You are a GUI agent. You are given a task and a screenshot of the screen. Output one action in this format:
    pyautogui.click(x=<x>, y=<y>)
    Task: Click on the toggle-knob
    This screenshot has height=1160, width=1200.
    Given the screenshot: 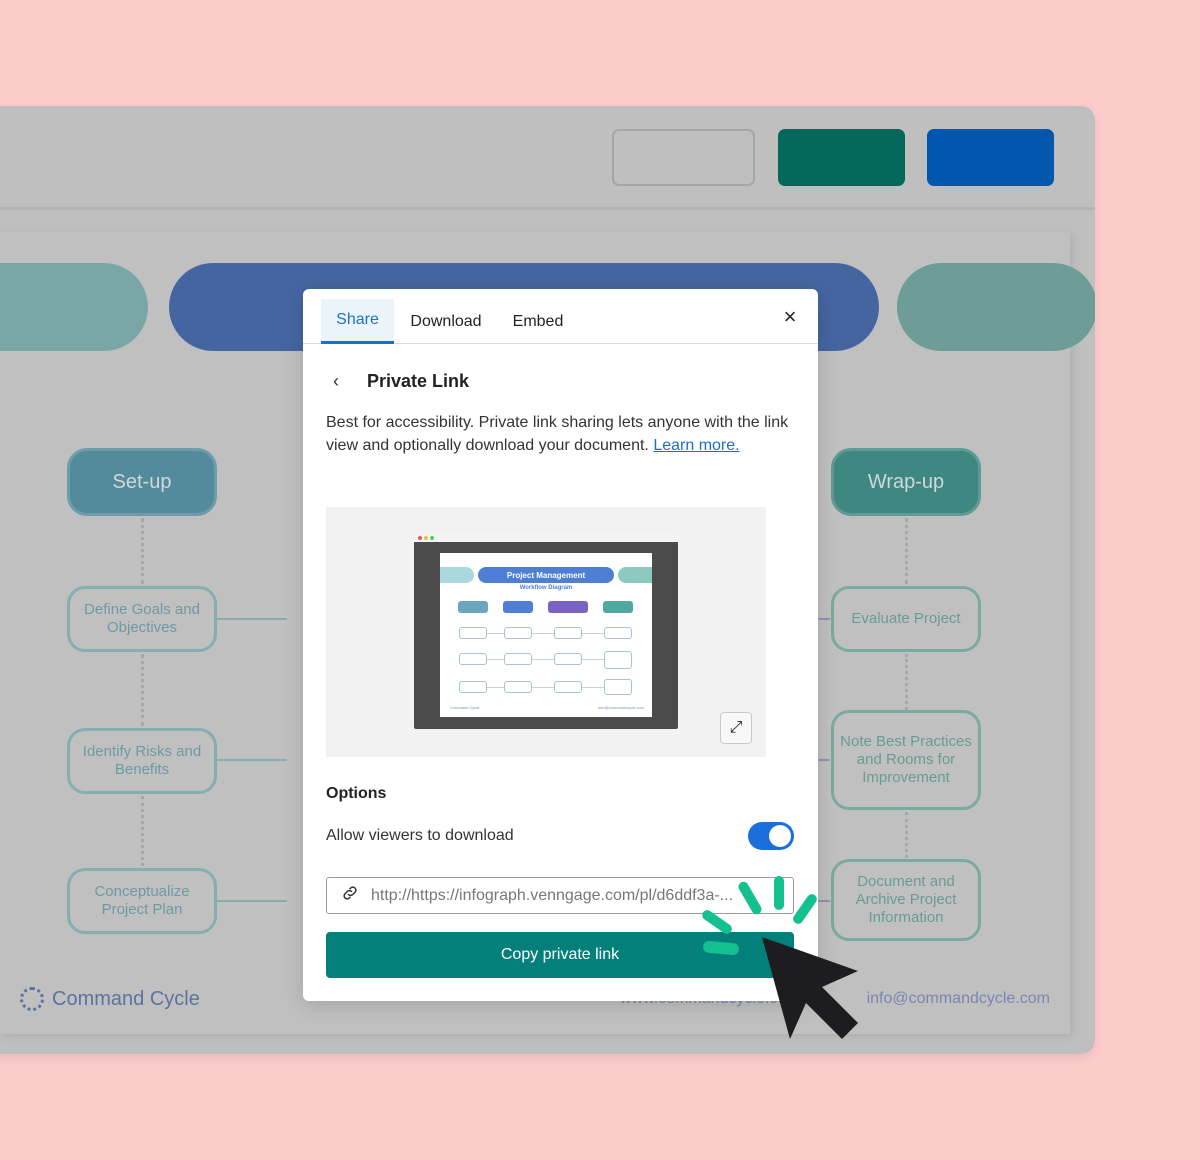 What is the action you would take?
    pyautogui.click(x=780, y=836)
    